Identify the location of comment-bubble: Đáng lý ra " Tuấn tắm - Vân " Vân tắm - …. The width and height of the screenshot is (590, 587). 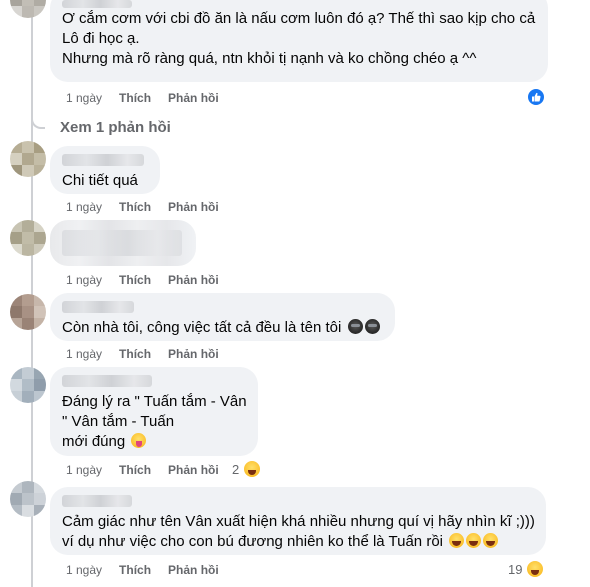
(154, 411).